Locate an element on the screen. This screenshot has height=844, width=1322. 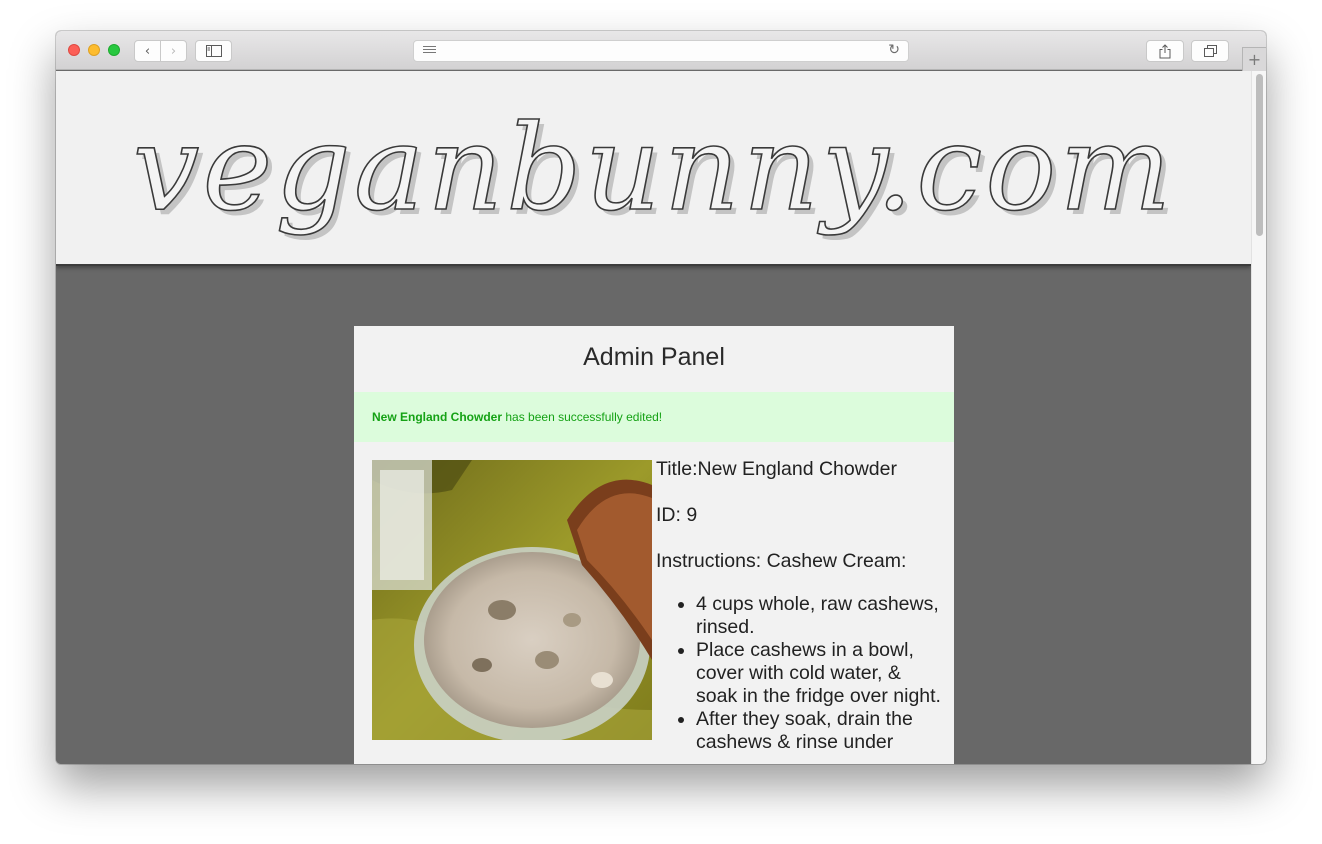
show-tabs-button is located at coordinates (1210, 51).